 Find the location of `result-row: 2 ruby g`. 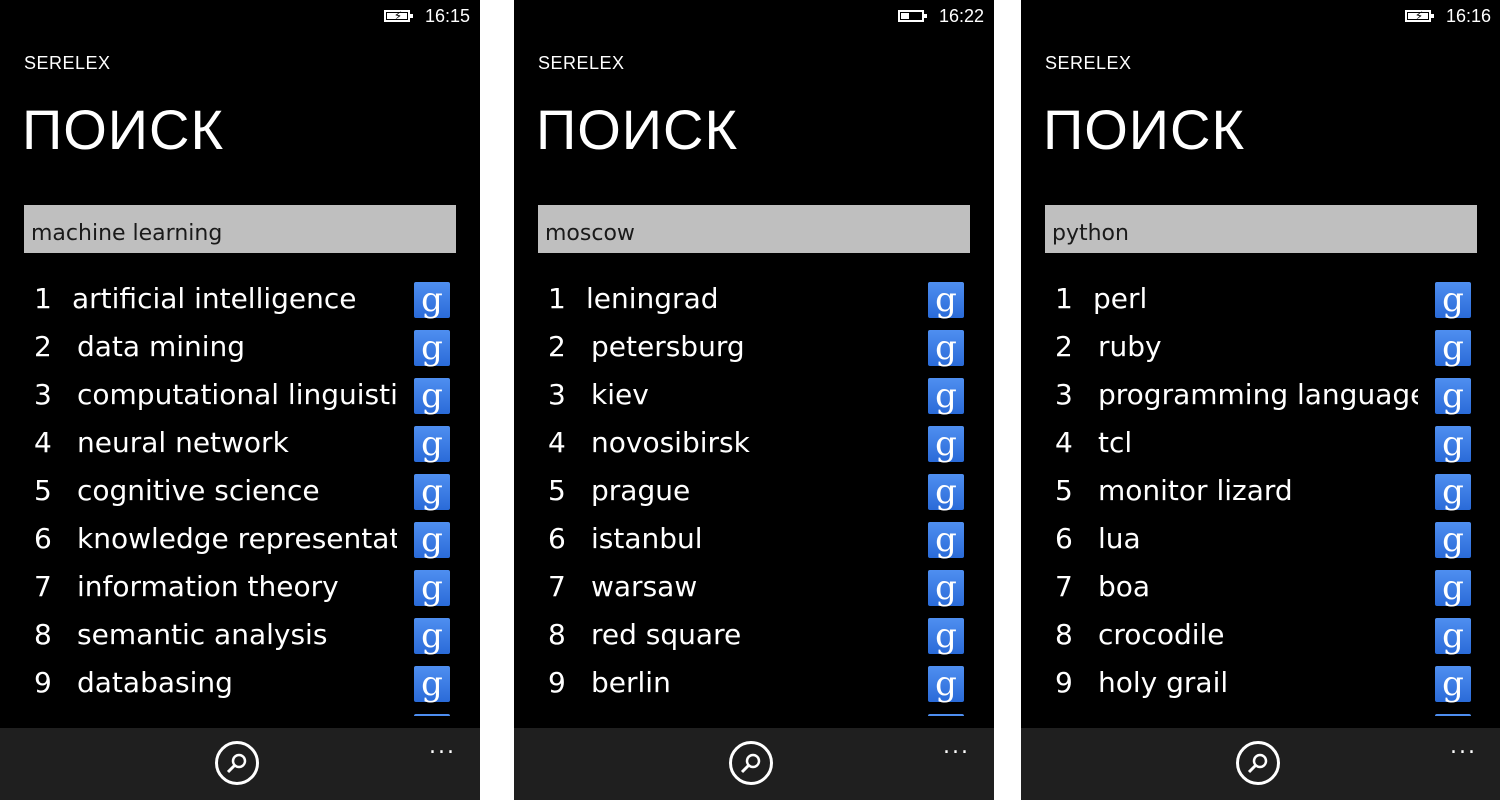

result-row: 2 ruby g is located at coordinates (1260, 350).